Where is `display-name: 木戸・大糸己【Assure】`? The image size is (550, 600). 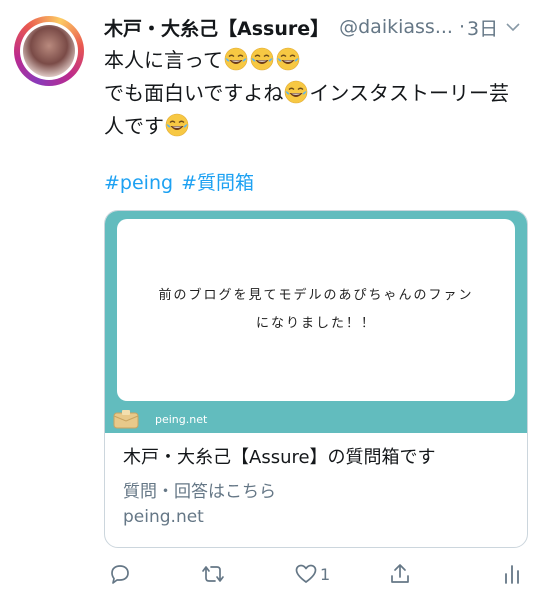 display-name: 木戸・大糸己【Assure】 is located at coordinates (216, 27).